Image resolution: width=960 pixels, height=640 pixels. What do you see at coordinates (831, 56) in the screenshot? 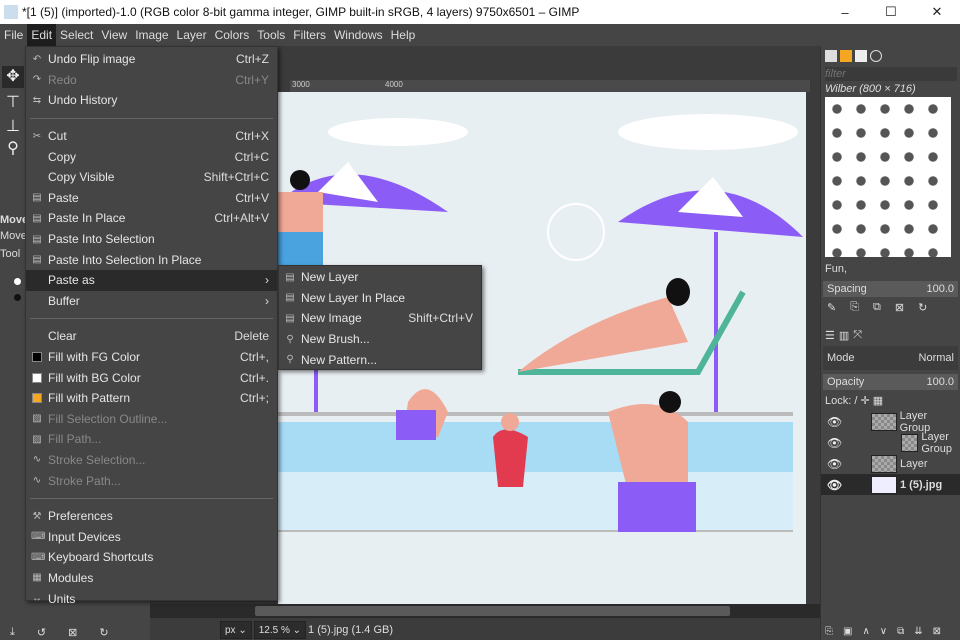
I see `brushes-tab-icon` at bounding box center [831, 56].